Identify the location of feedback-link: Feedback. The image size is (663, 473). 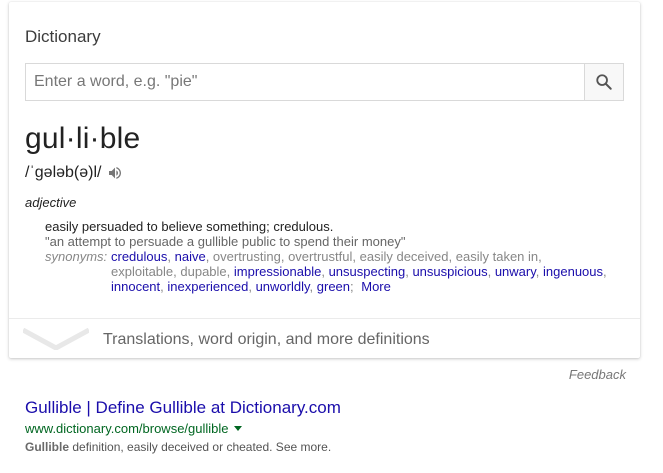
(597, 374).